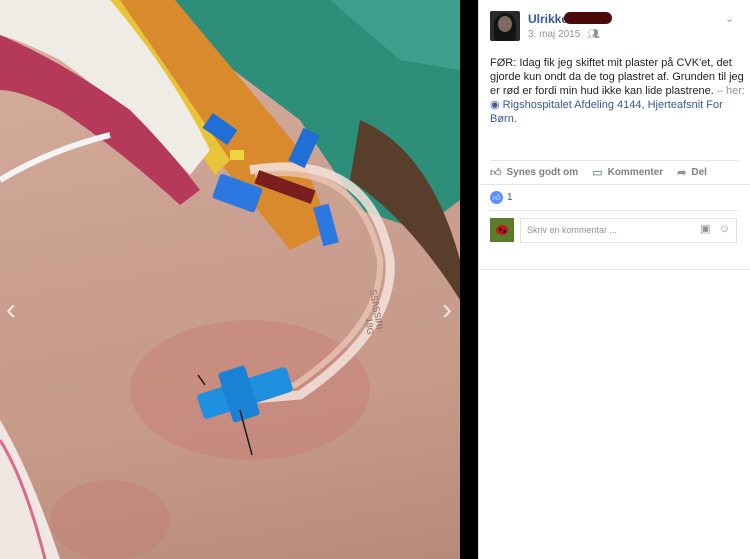 Image resolution: width=750 pixels, height=559 pixels. I want to click on ladybug-icon, so click(502, 230).